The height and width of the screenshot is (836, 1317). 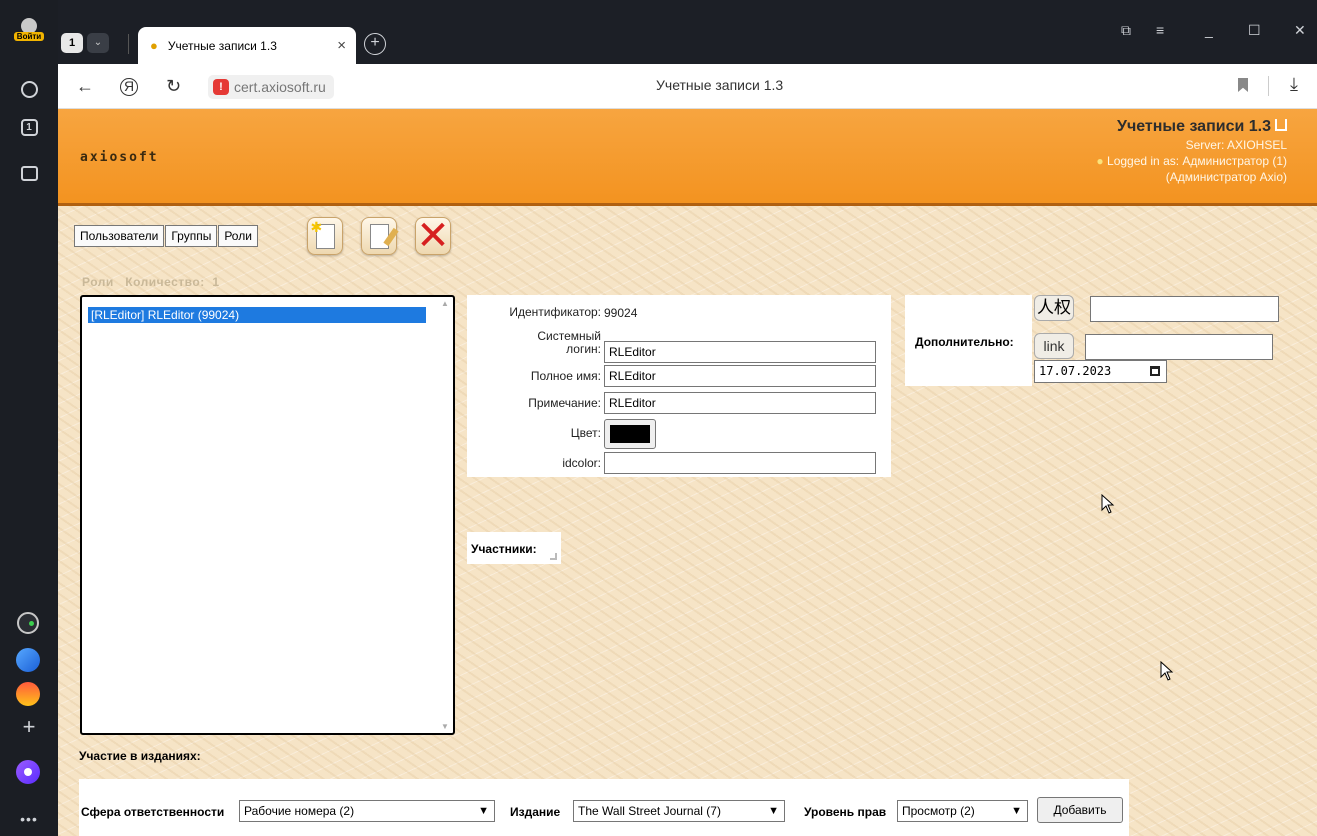 I want to click on list-item: [RLEditor] RLEditor (99024), so click(x=257, y=315).